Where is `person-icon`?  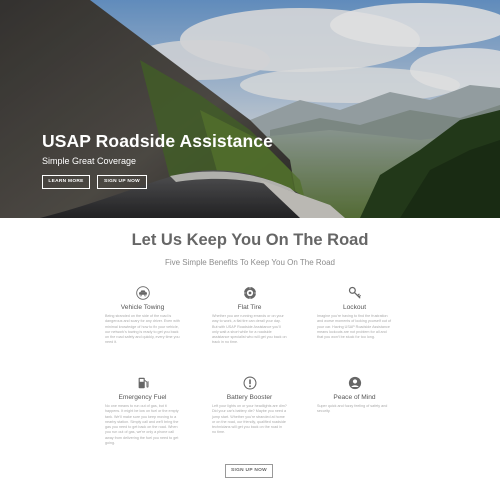 person-icon is located at coordinates (354, 383).